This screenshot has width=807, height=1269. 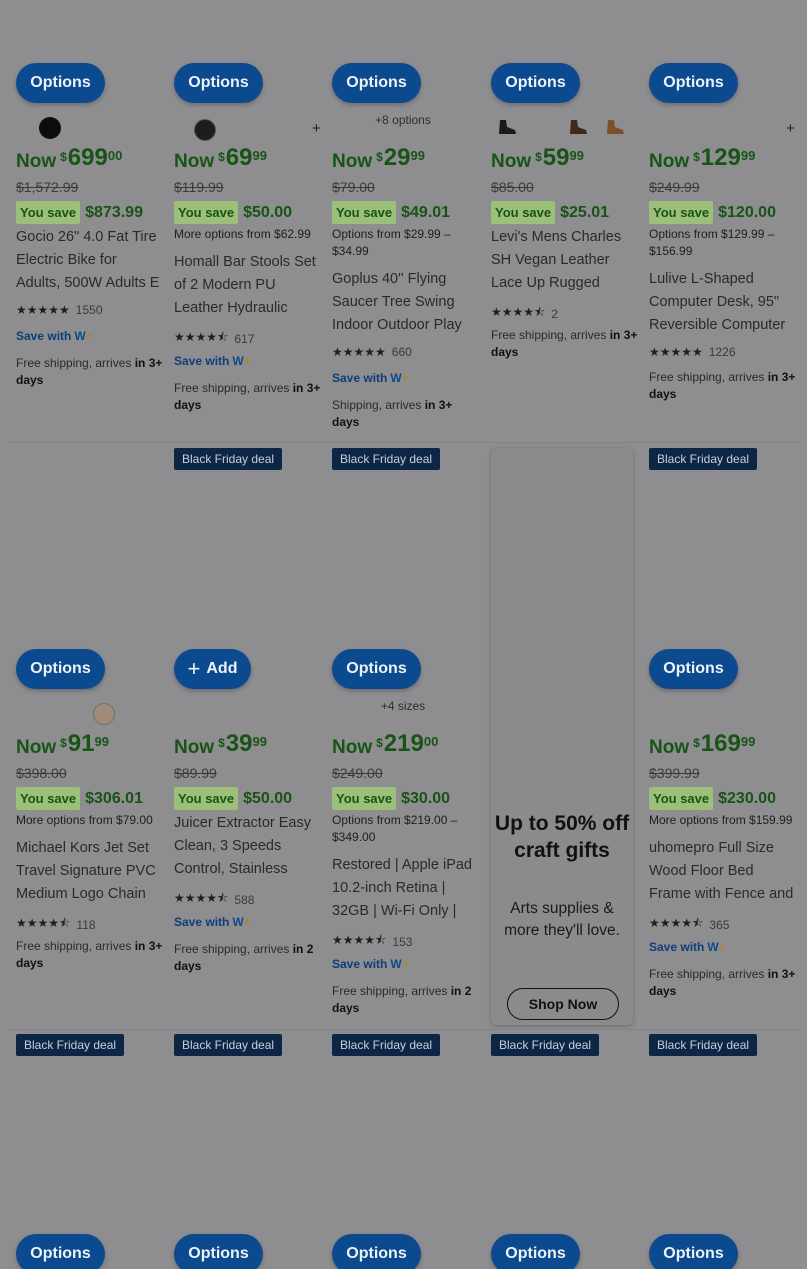 What do you see at coordinates (220, 159) in the screenshot?
I see `current-price: Now $ 69 99` at bounding box center [220, 159].